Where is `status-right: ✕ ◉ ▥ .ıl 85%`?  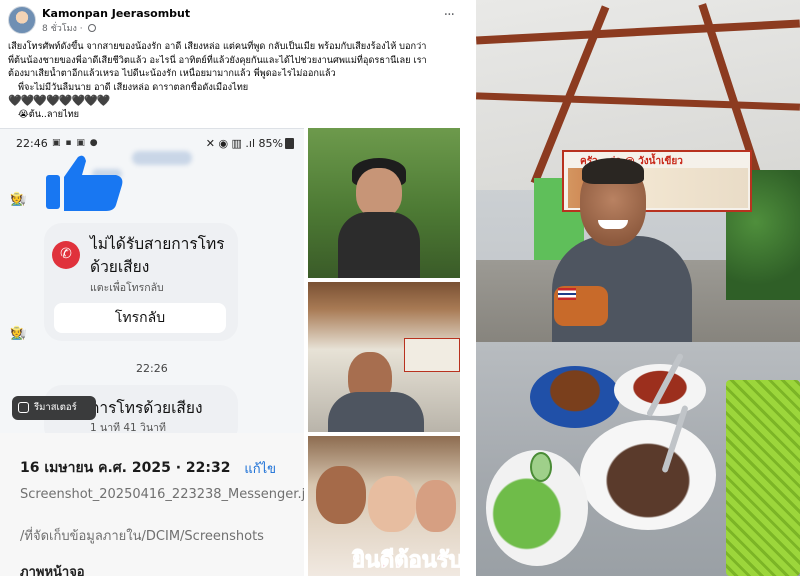
status-right: ✕ ◉ ▥ .ıl 85% is located at coordinates (250, 143).